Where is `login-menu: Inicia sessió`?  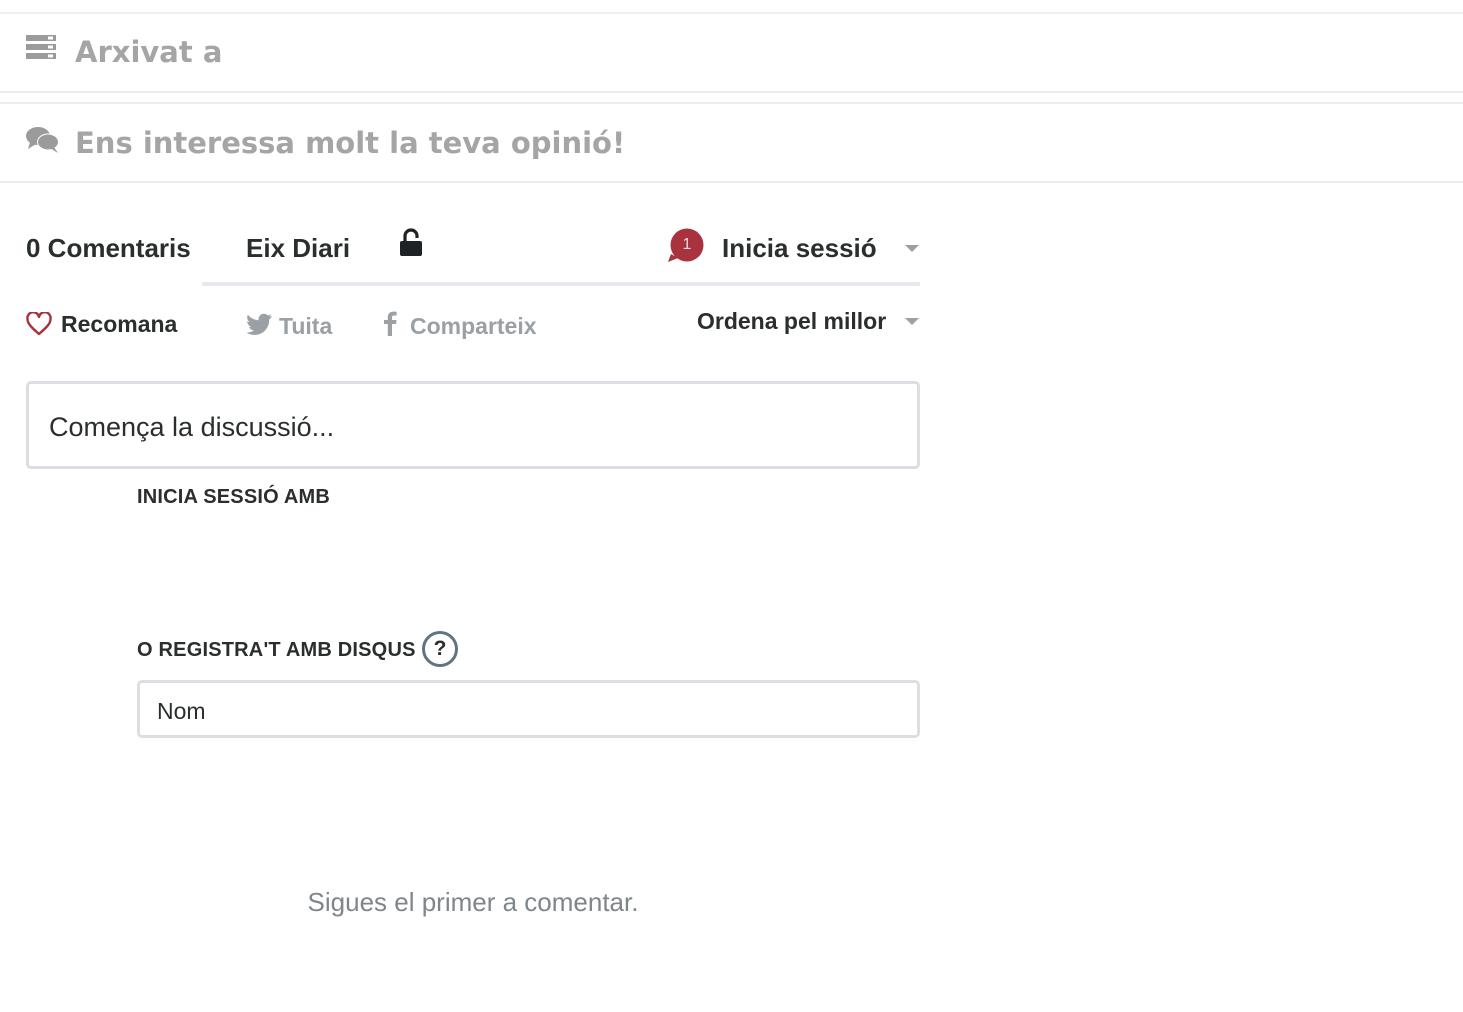 login-menu: Inicia sessió is located at coordinates (799, 248).